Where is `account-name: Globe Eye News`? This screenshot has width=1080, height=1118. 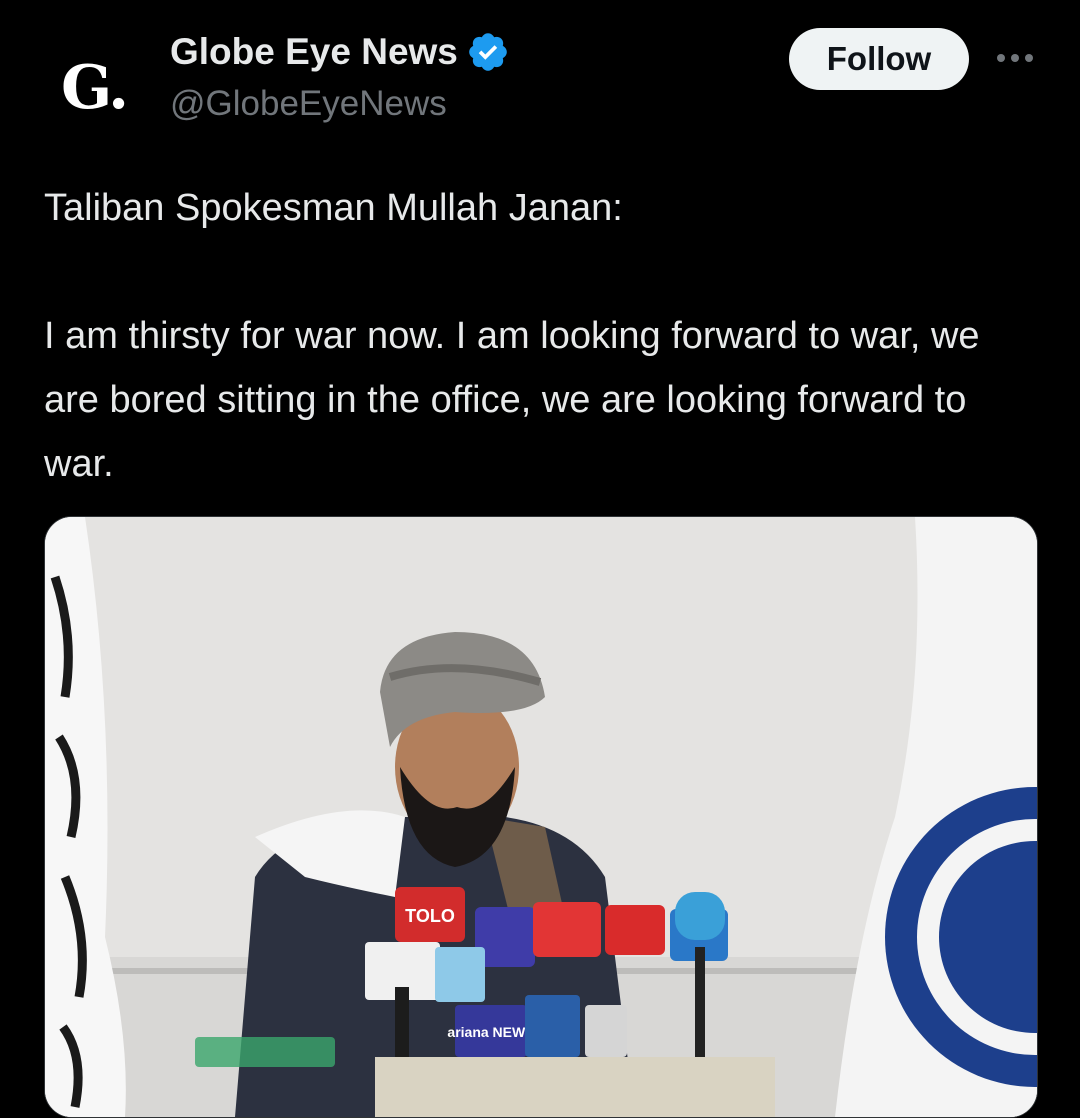 account-name: Globe Eye News is located at coordinates (314, 52).